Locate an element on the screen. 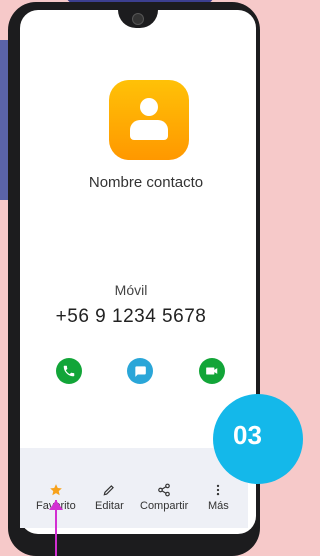 This screenshot has width=320, height=556. camera-icon is located at coordinates (138, 19).